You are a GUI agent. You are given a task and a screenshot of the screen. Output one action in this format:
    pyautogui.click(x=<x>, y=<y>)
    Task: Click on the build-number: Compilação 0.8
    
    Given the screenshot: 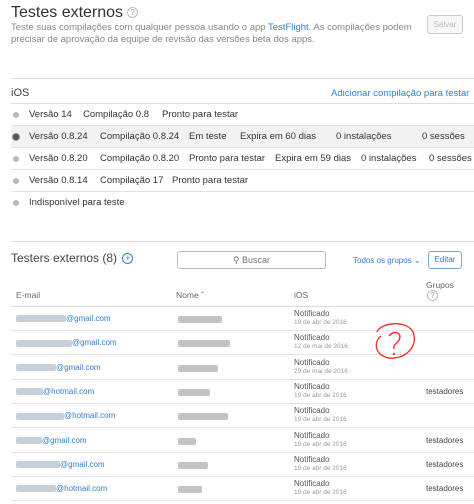 What is the action you would take?
    pyautogui.click(x=116, y=114)
    